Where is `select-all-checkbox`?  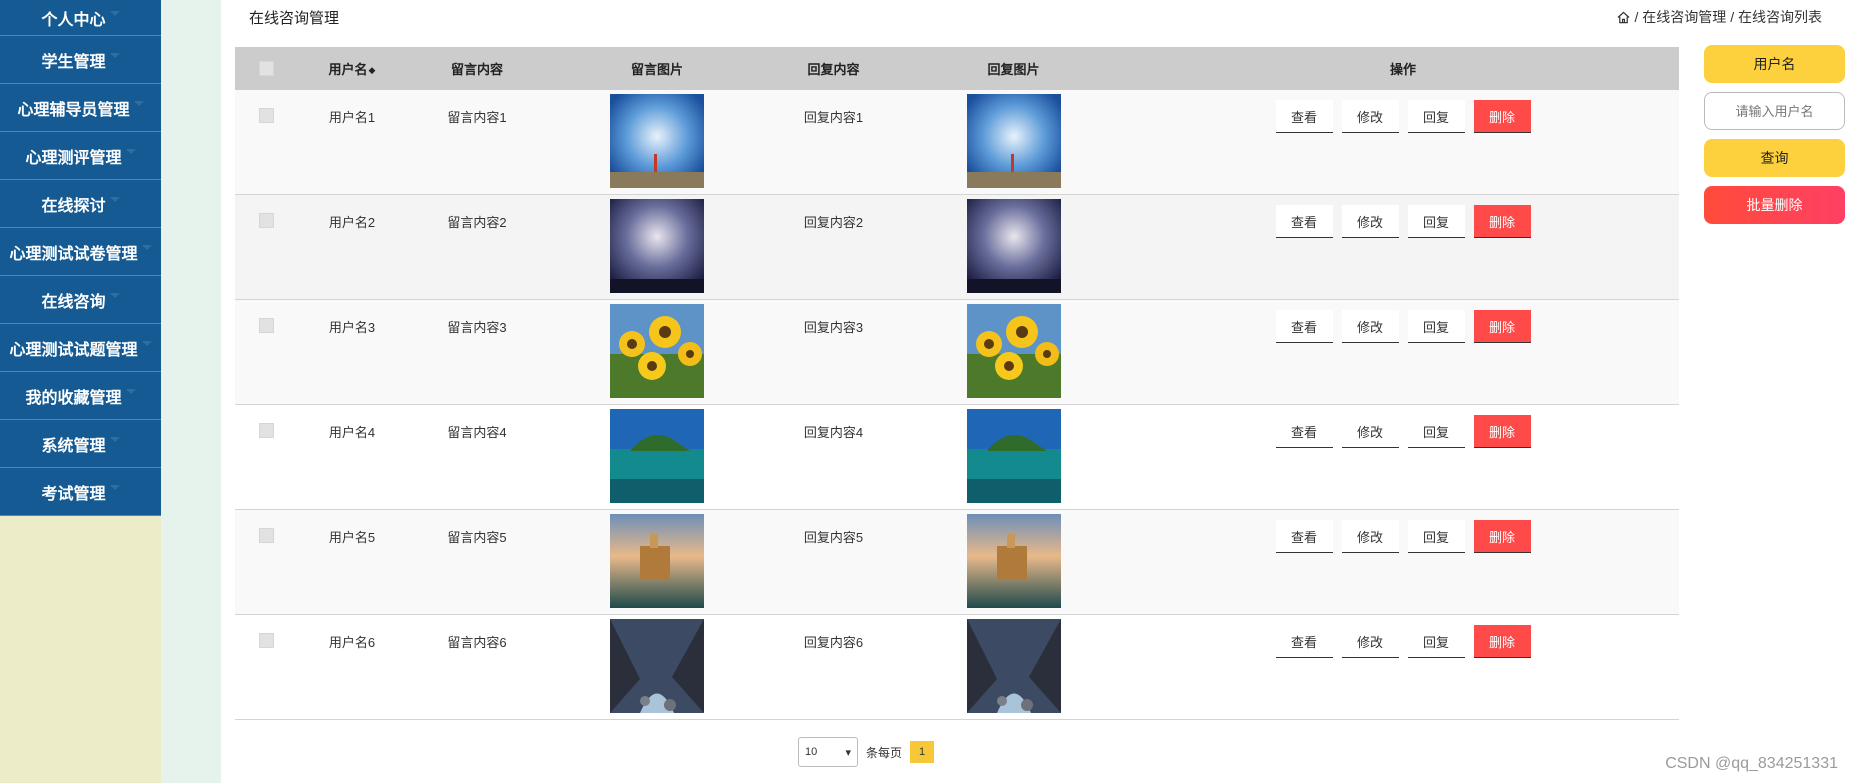 select-all-checkbox is located at coordinates (266, 68).